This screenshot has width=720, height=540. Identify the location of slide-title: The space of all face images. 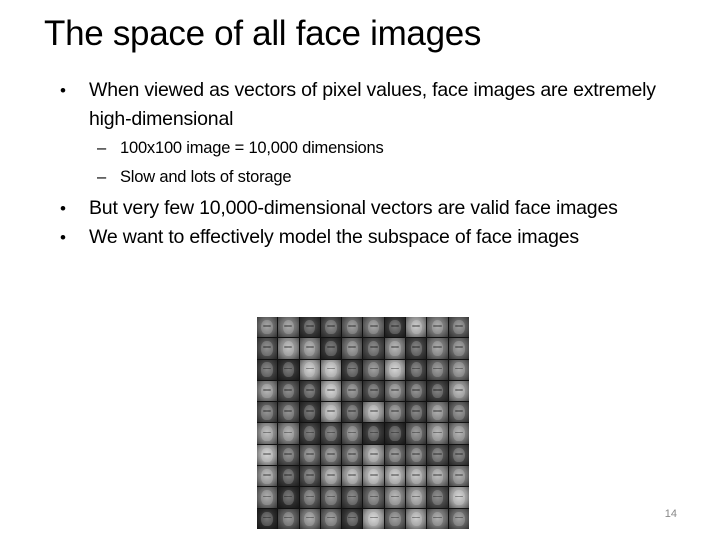
(263, 33).